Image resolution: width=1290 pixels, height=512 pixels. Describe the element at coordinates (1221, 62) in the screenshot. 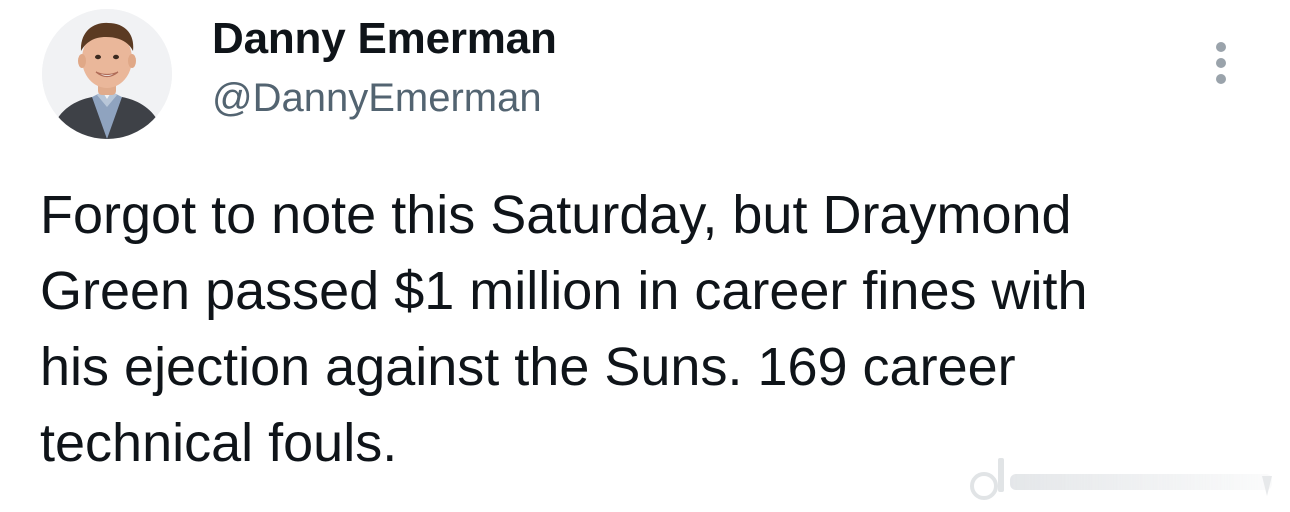

I see `more-options-button` at that location.